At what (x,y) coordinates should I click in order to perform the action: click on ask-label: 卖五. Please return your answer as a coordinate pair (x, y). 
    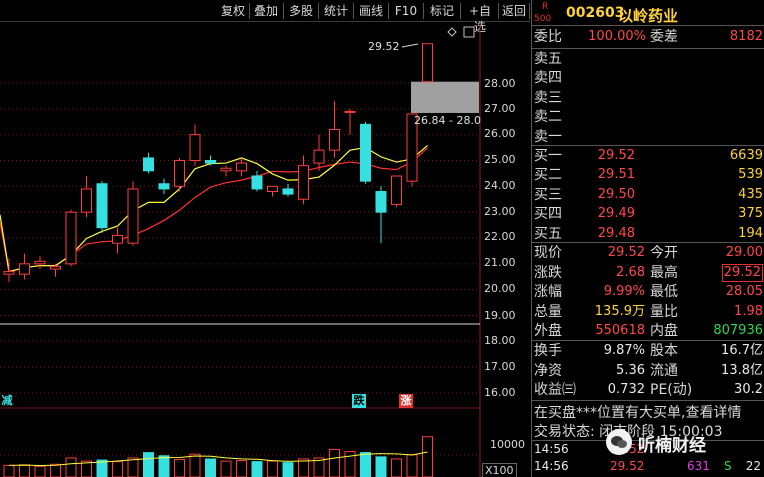
    Looking at the image, I should click on (548, 59).